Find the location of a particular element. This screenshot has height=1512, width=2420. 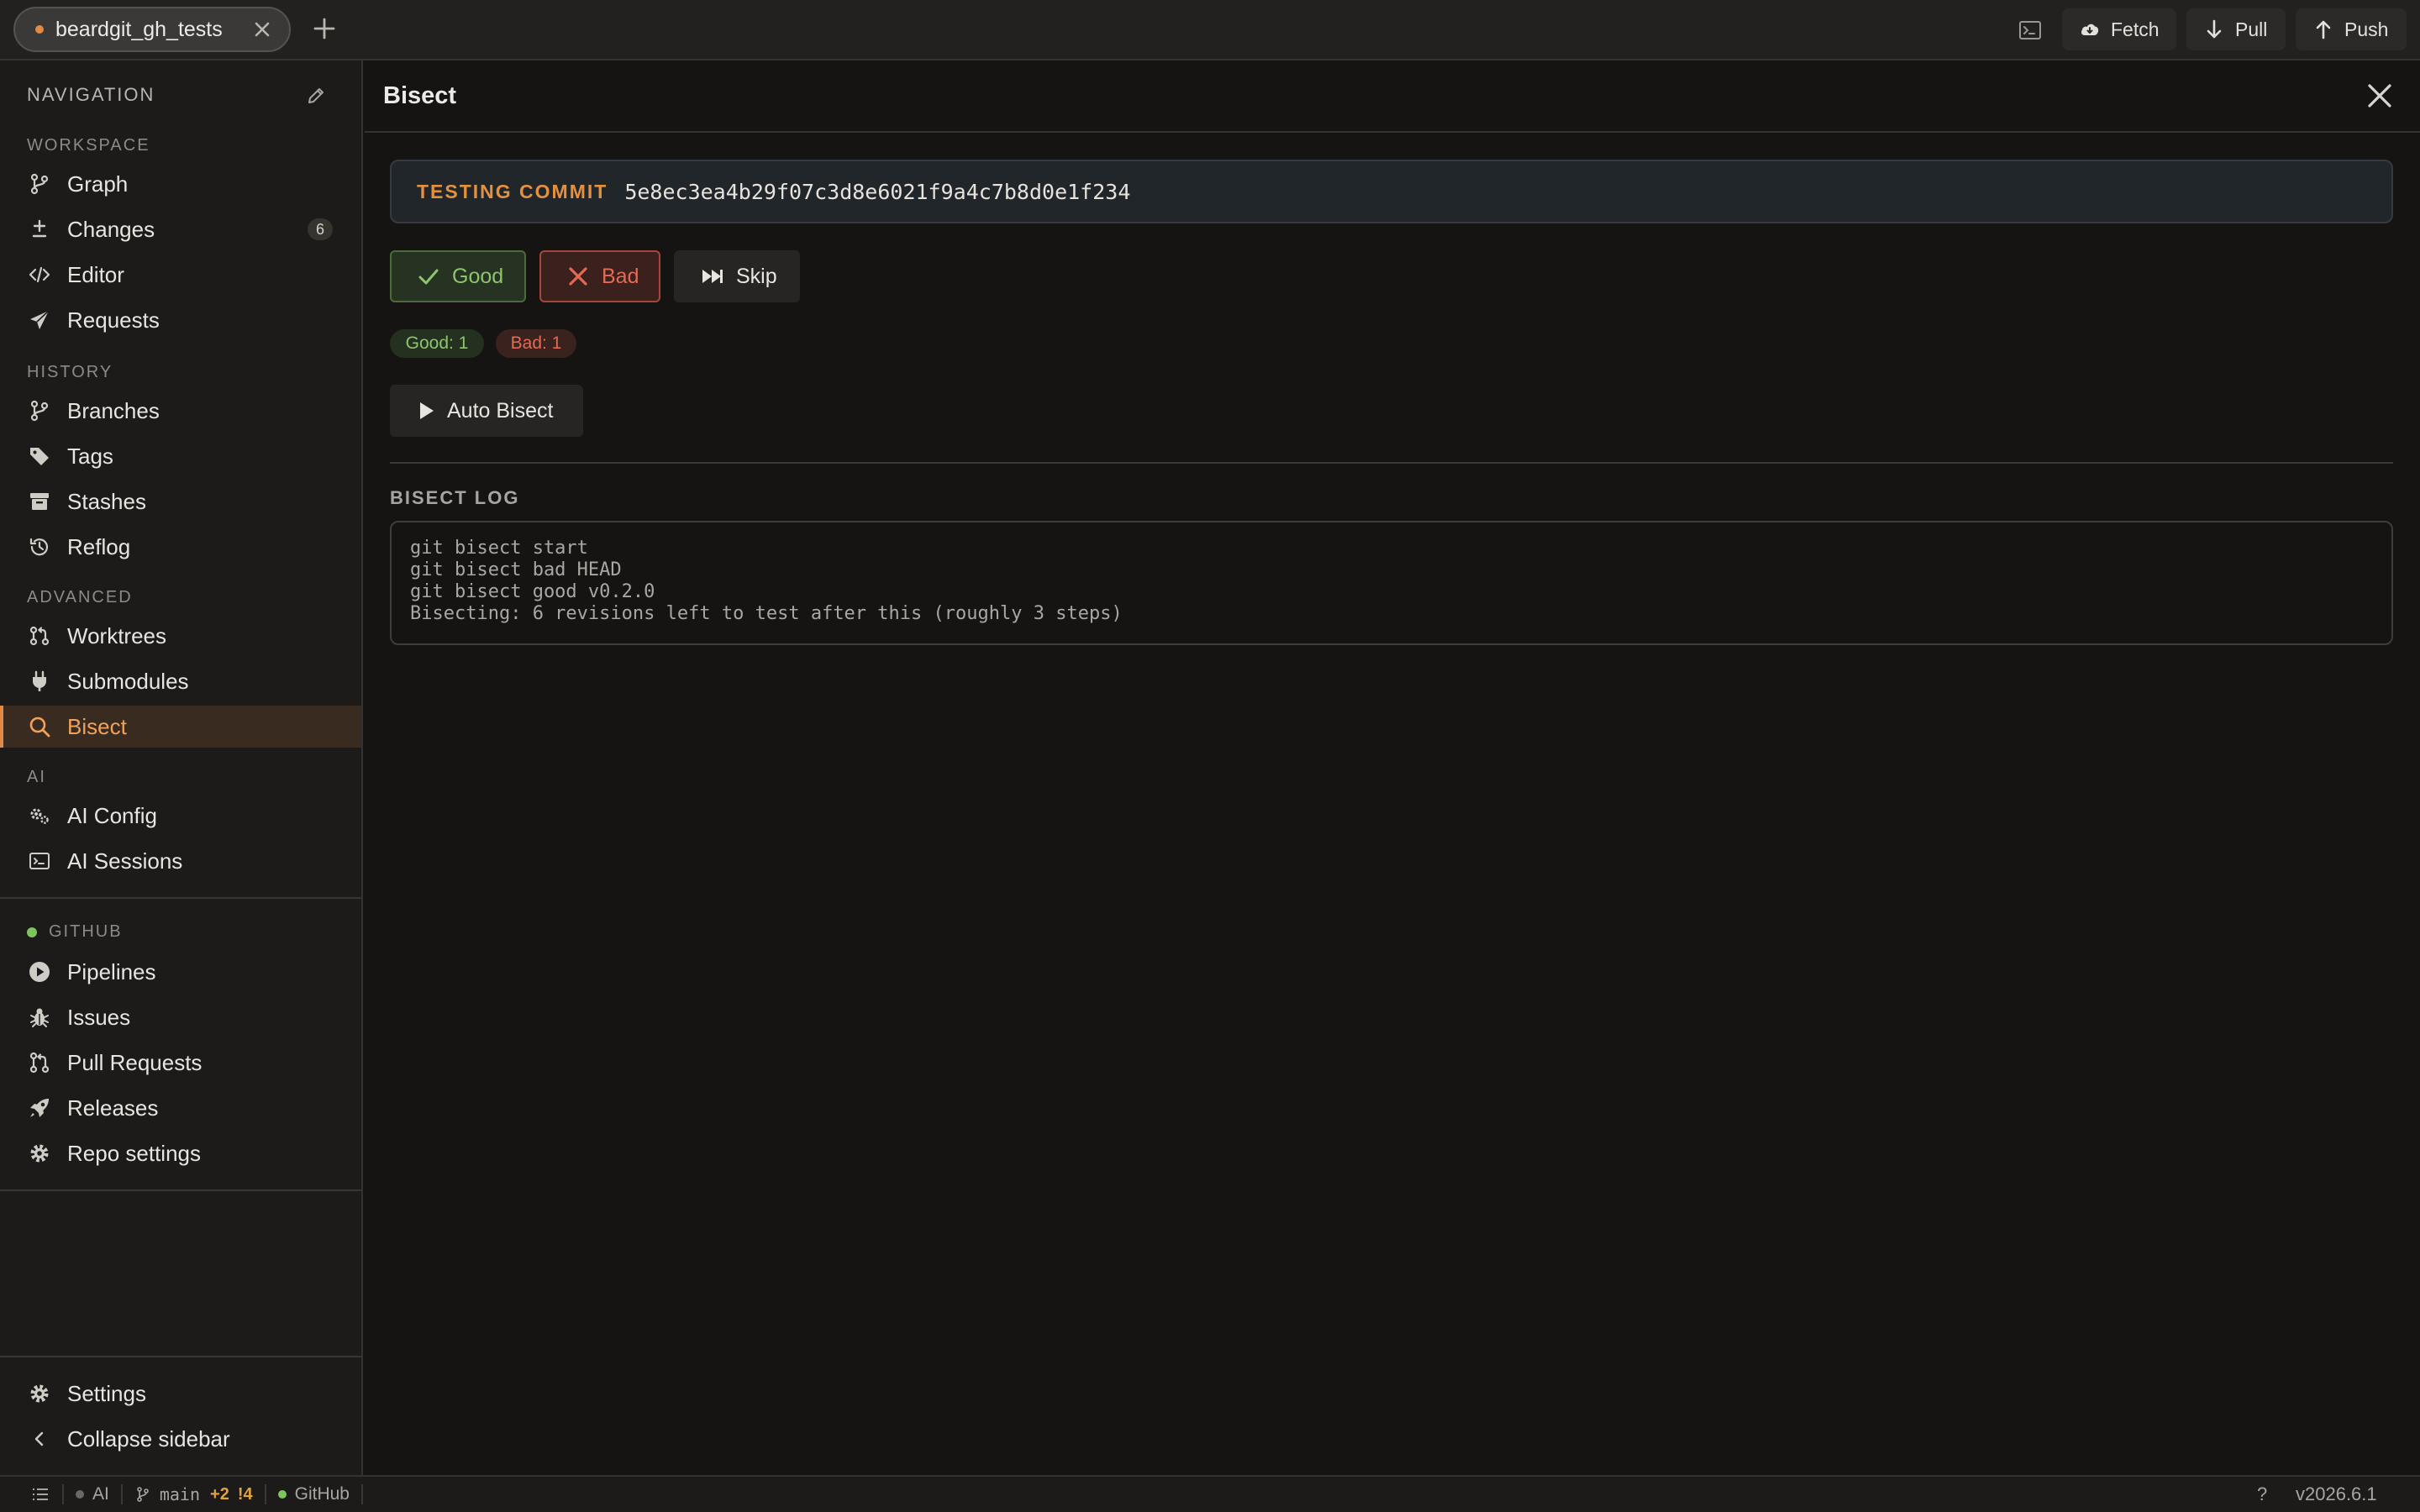

auto-bisect-label: Auto Bisect is located at coordinates (500, 410).